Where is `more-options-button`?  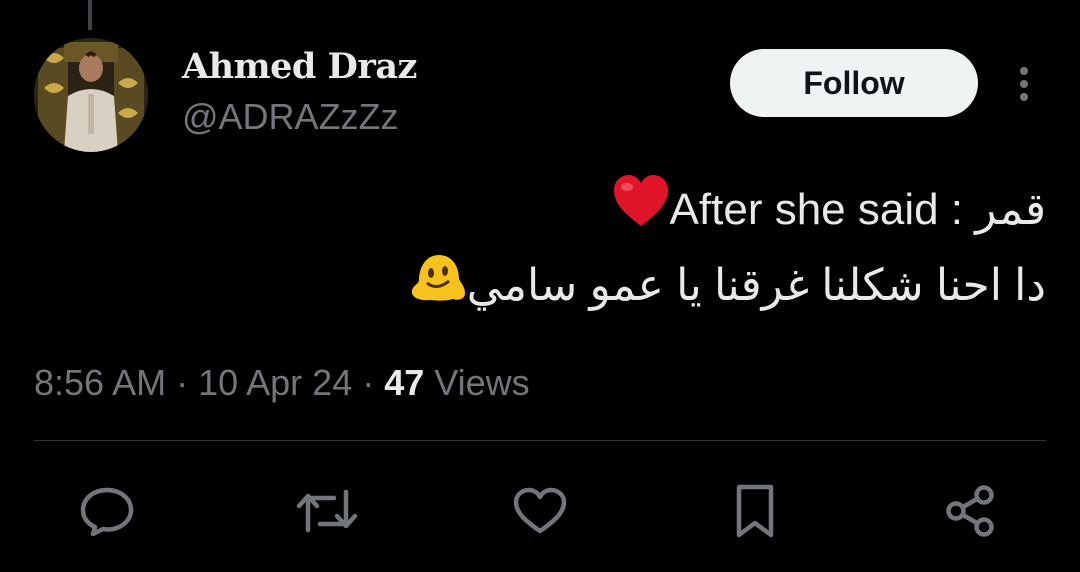
more-options-button is located at coordinates (1024, 84).